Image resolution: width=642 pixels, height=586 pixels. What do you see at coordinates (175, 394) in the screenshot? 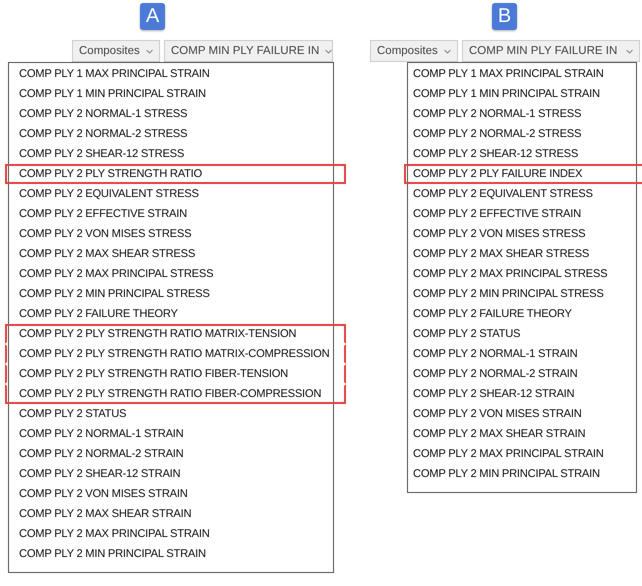
I see `list-item: COMP PLY 2 PLY STRENGTH RATIO FIBER-COMPRESSION` at bounding box center [175, 394].